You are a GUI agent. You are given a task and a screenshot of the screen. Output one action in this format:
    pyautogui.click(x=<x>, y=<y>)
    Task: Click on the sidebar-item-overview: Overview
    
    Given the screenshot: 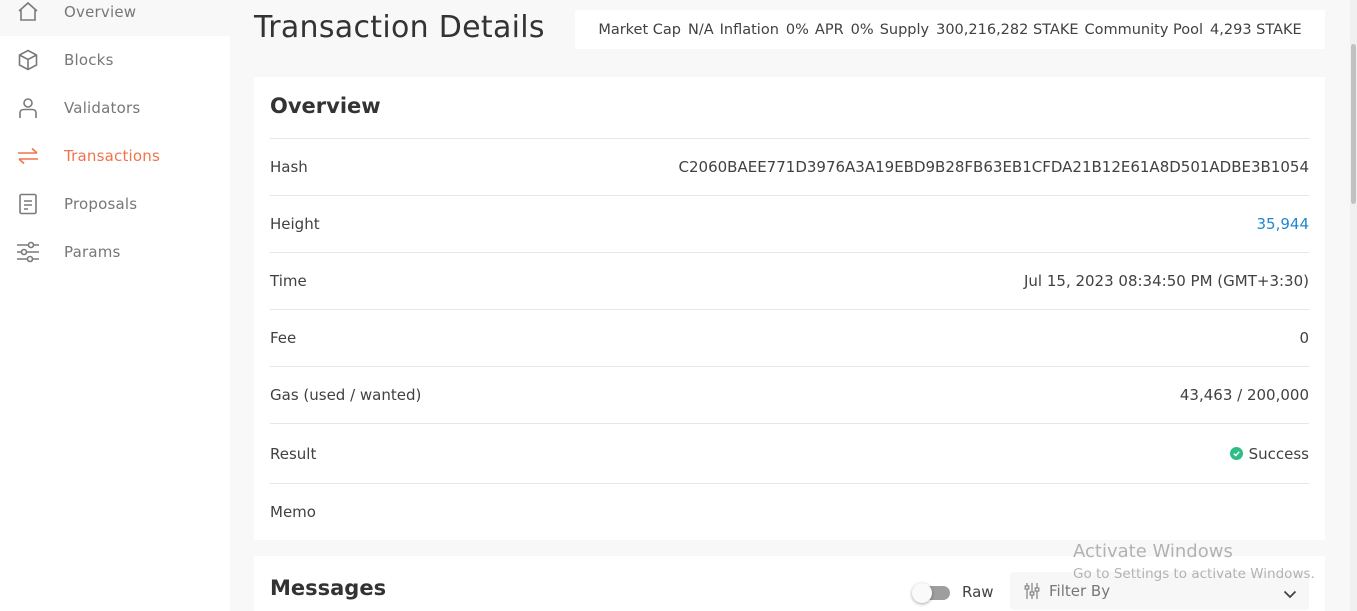 What is the action you would take?
    pyautogui.click(x=115, y=18)
    